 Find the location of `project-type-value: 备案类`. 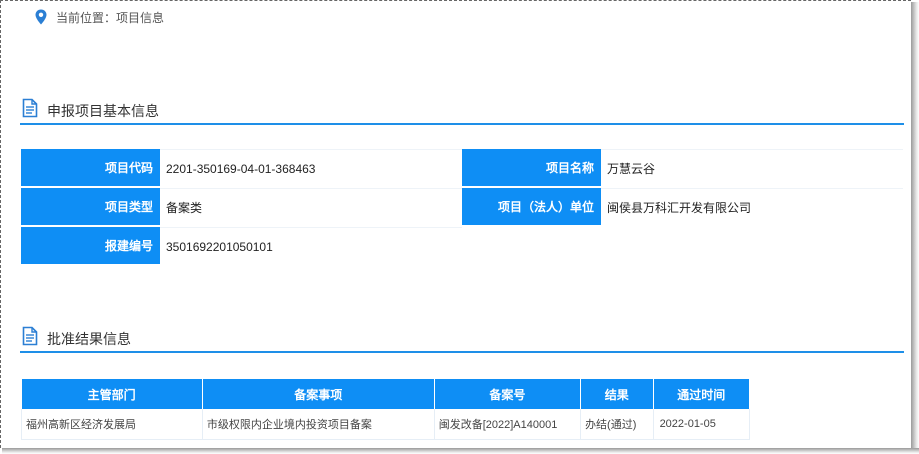

project-type-value: 备案类 is located at coordinates (311, 207).